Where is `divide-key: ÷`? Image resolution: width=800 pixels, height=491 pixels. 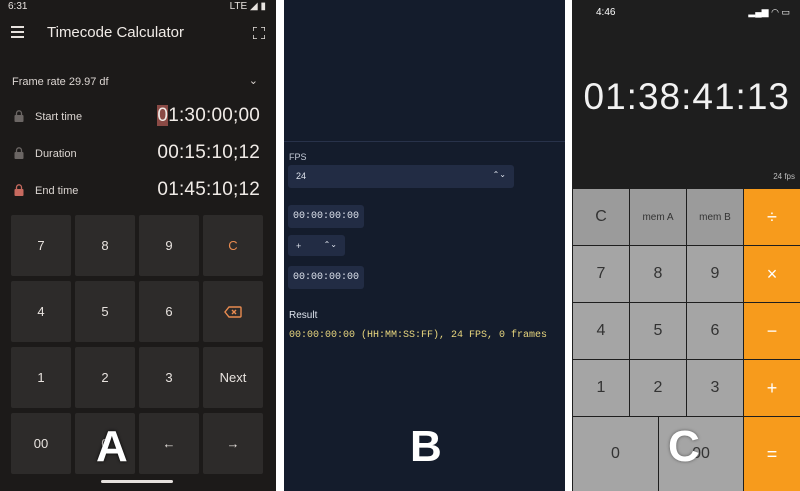
divide-key: ÷ is located at coordinates (772, 217).